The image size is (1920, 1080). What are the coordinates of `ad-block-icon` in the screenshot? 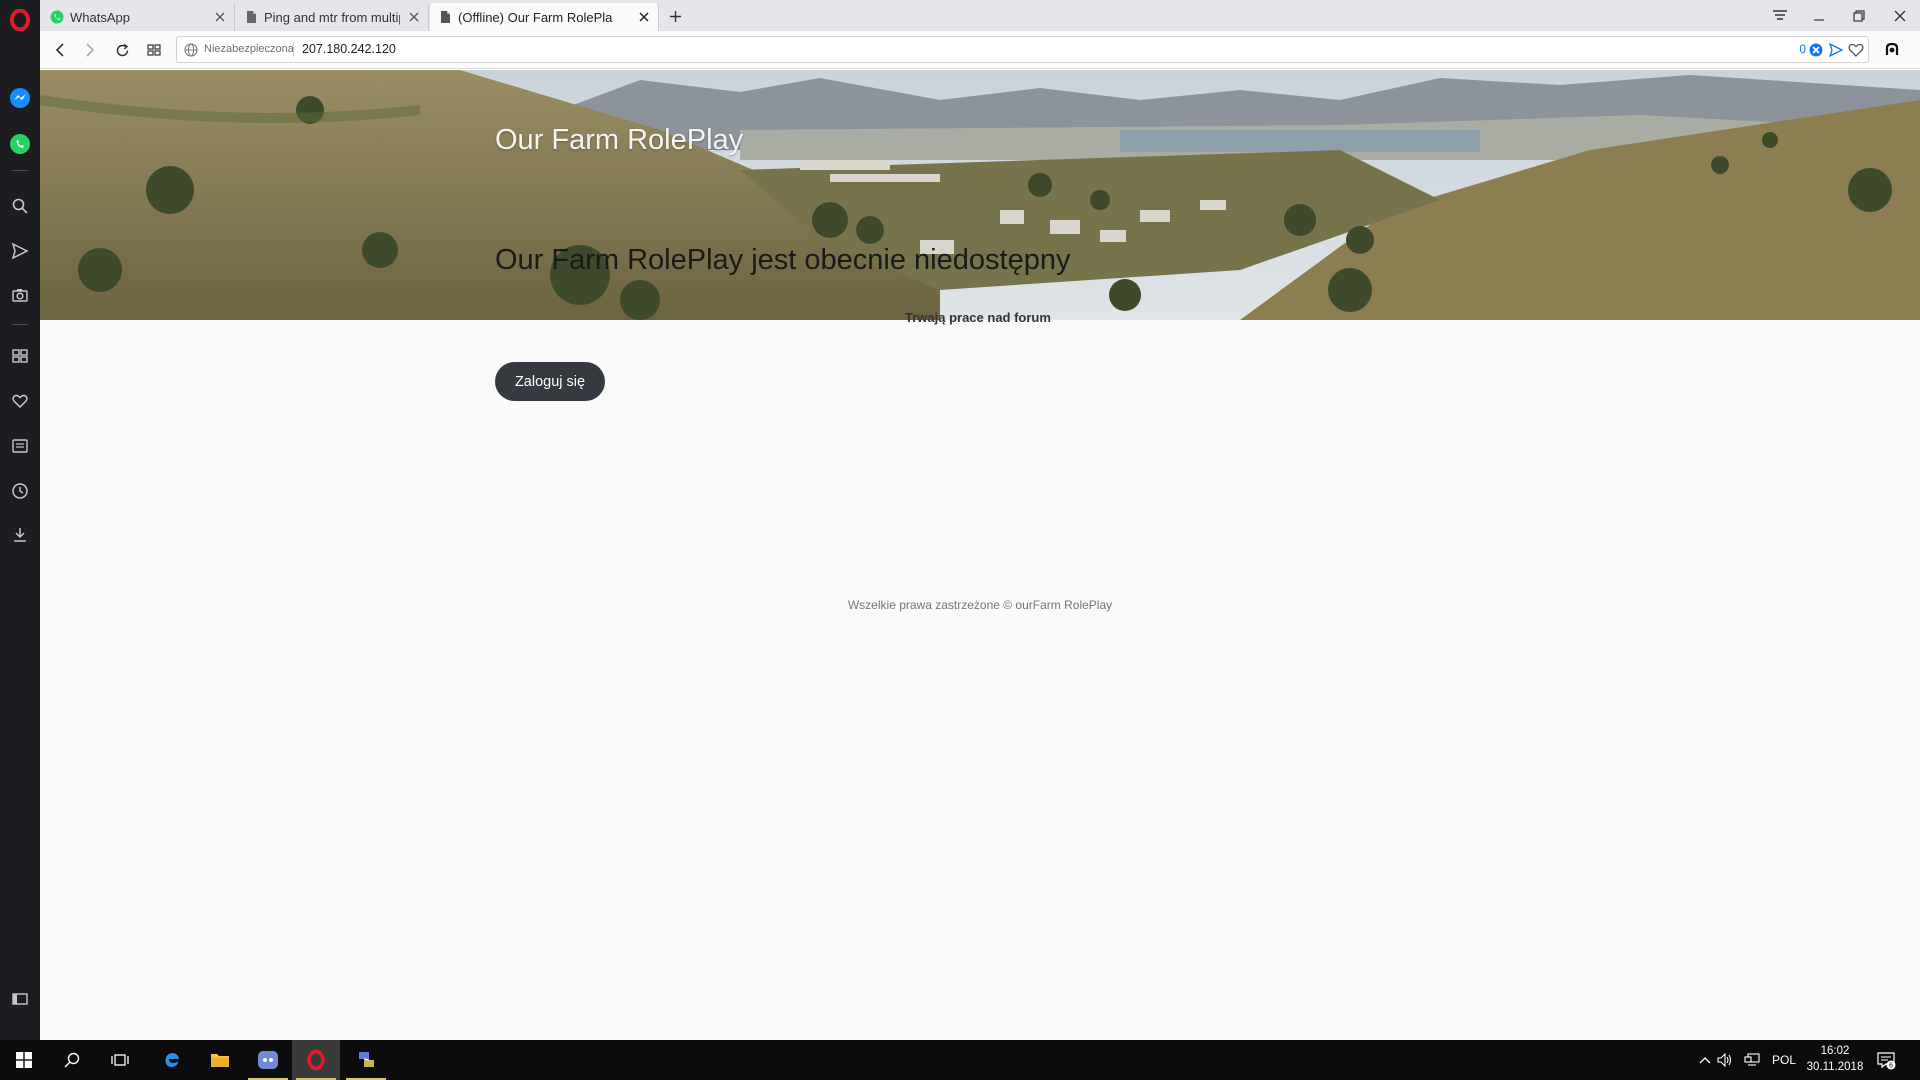 It's located at (1816, 50).